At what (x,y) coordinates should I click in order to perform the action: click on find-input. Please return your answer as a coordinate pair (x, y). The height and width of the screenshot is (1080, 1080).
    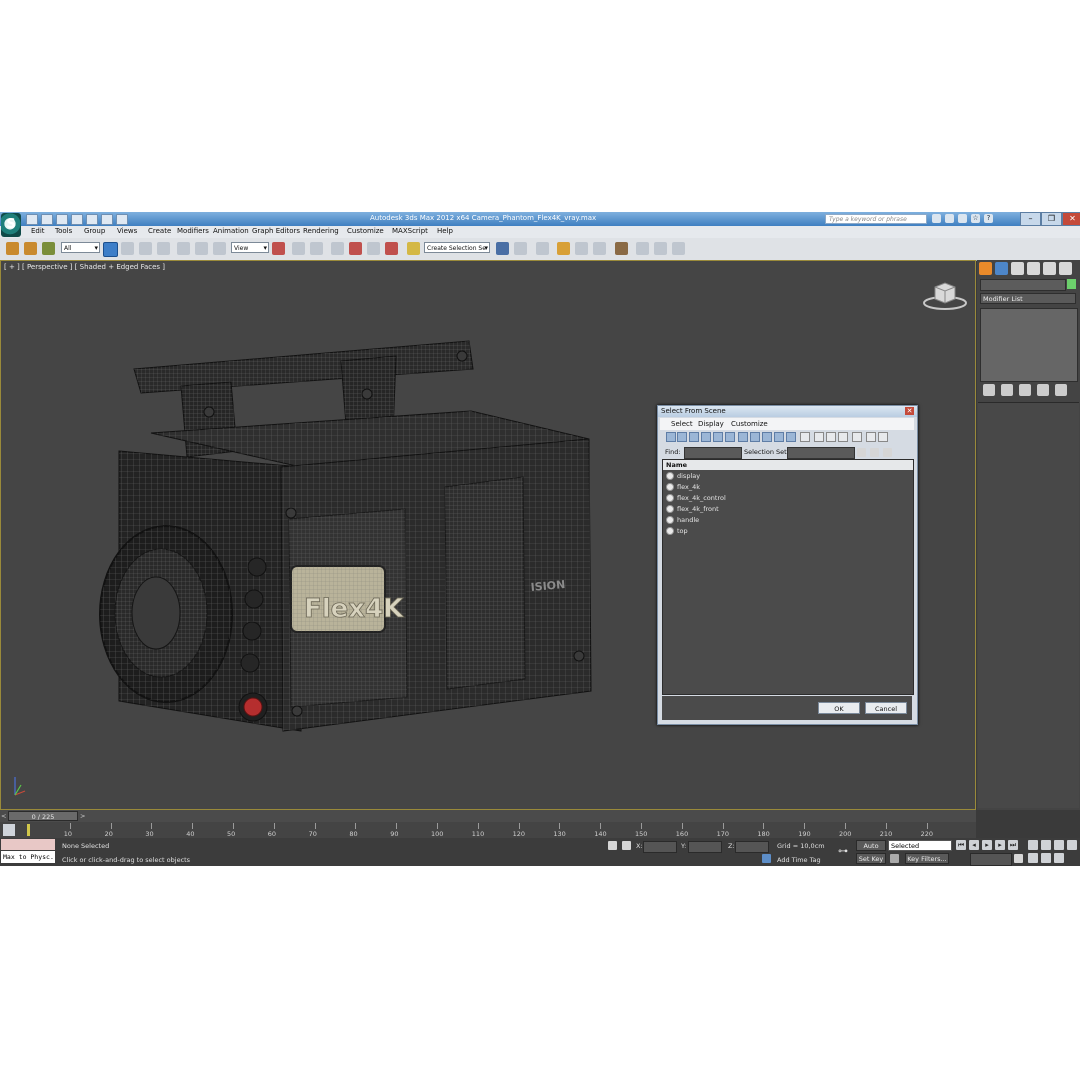
    Looking at the image, I should click on (713, 453).